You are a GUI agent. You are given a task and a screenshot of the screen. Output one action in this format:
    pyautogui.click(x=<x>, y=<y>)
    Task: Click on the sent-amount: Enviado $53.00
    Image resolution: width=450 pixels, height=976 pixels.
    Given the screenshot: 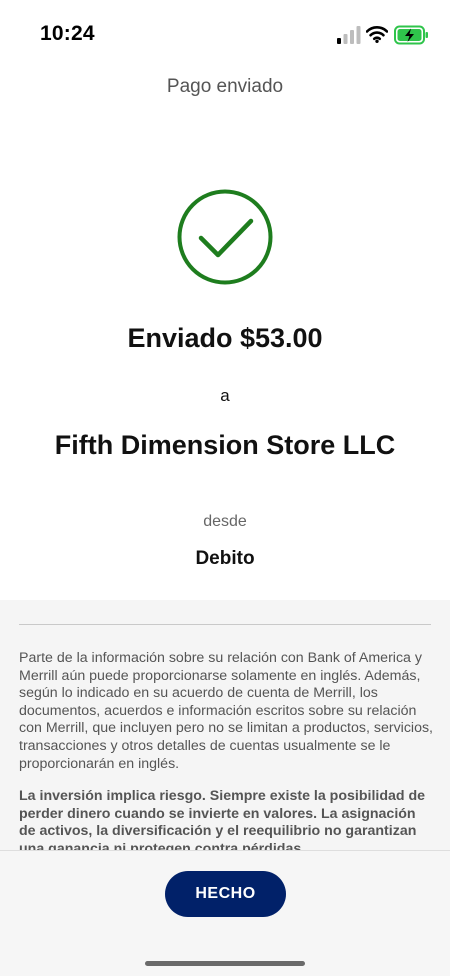 What is the action you would take?
    pyautogui.click(x=225, y=338)
    